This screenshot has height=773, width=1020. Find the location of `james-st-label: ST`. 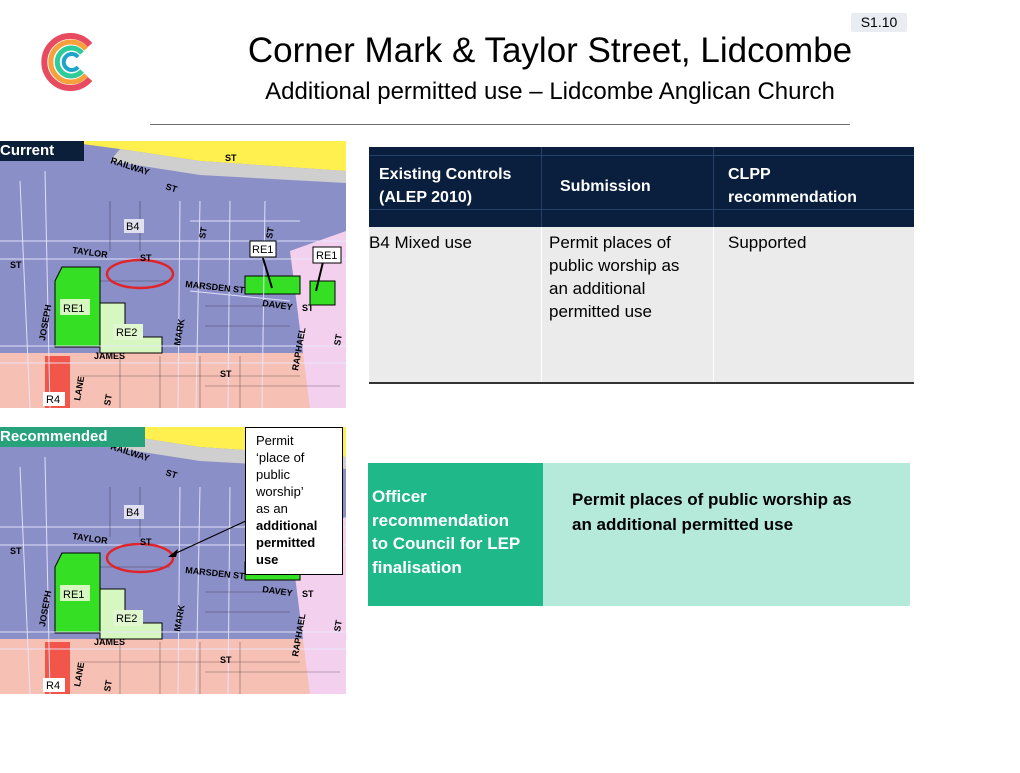

james-st-label: ST is located at coordinates (226, 374).